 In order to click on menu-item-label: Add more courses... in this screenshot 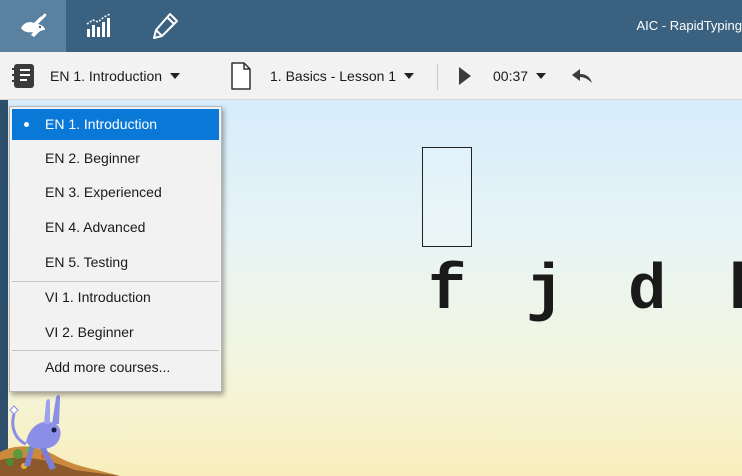, I will do `click(108, 367)`.